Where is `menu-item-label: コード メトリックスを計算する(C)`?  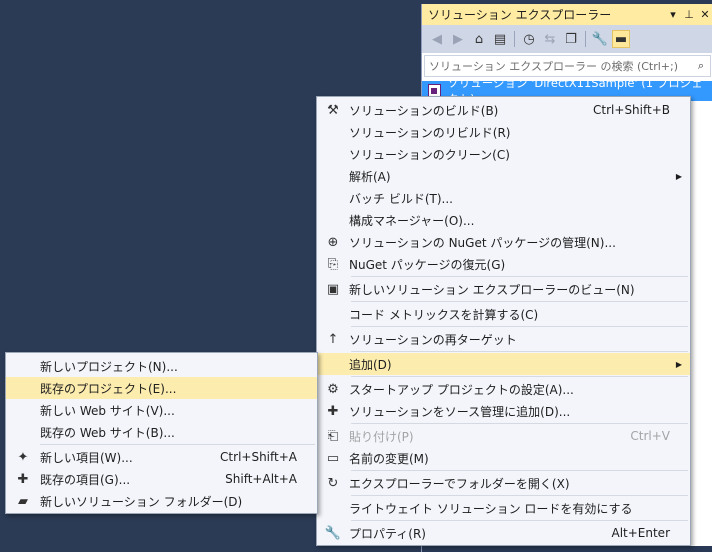
menu-item-label: コード メトリックスを計算する(C) is located at coordinates (444, 314).